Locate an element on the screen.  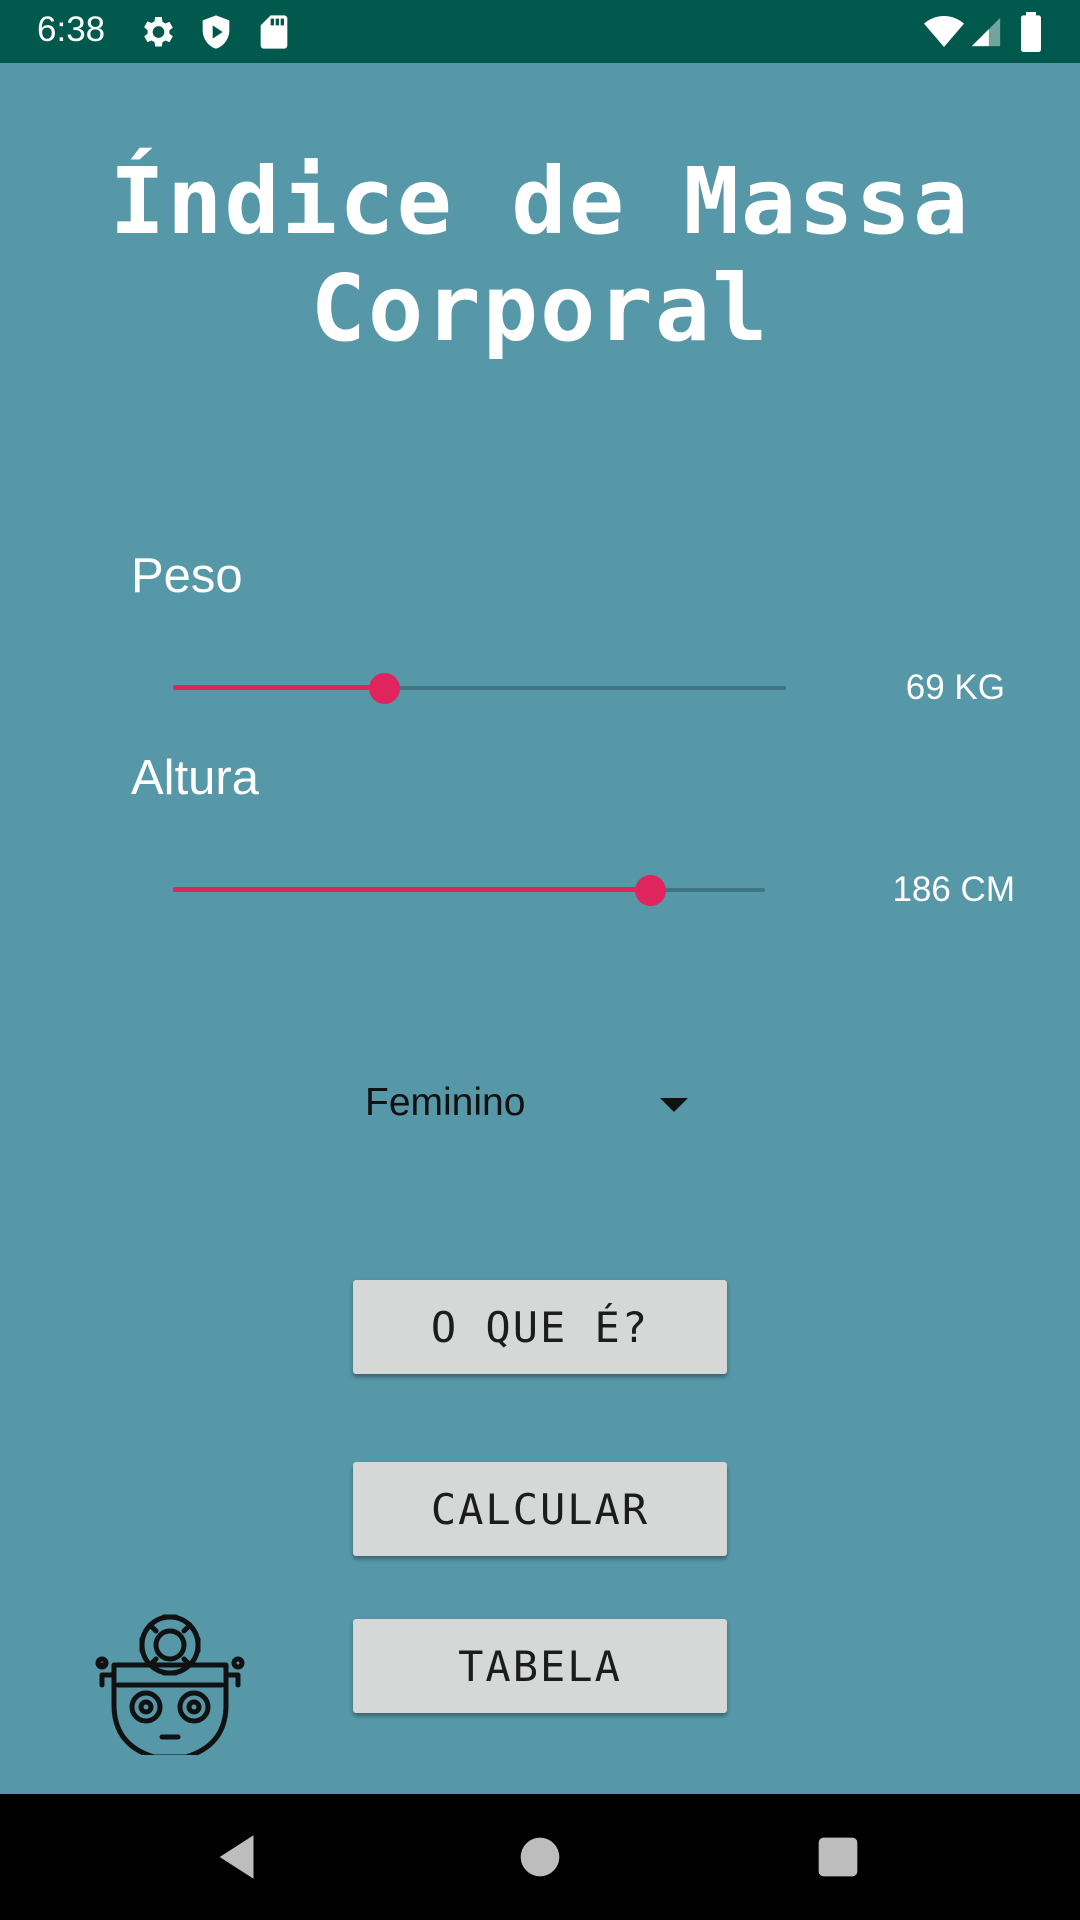
status-bar: 6:38 is located at coordinates (540, 31).